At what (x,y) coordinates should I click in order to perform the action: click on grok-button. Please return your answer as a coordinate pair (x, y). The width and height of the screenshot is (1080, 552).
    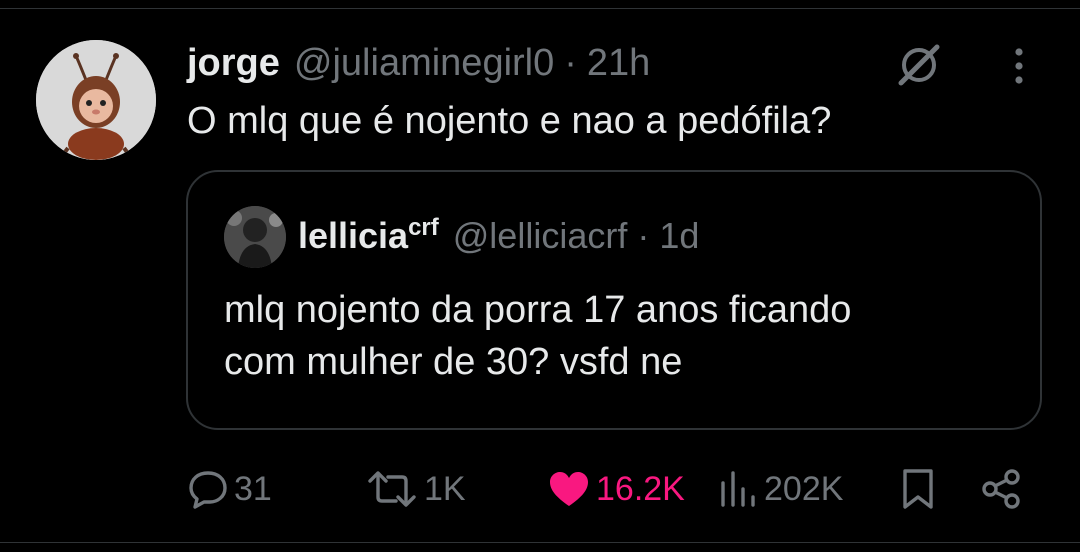
    Looking at the image, I should click on (919, 65).